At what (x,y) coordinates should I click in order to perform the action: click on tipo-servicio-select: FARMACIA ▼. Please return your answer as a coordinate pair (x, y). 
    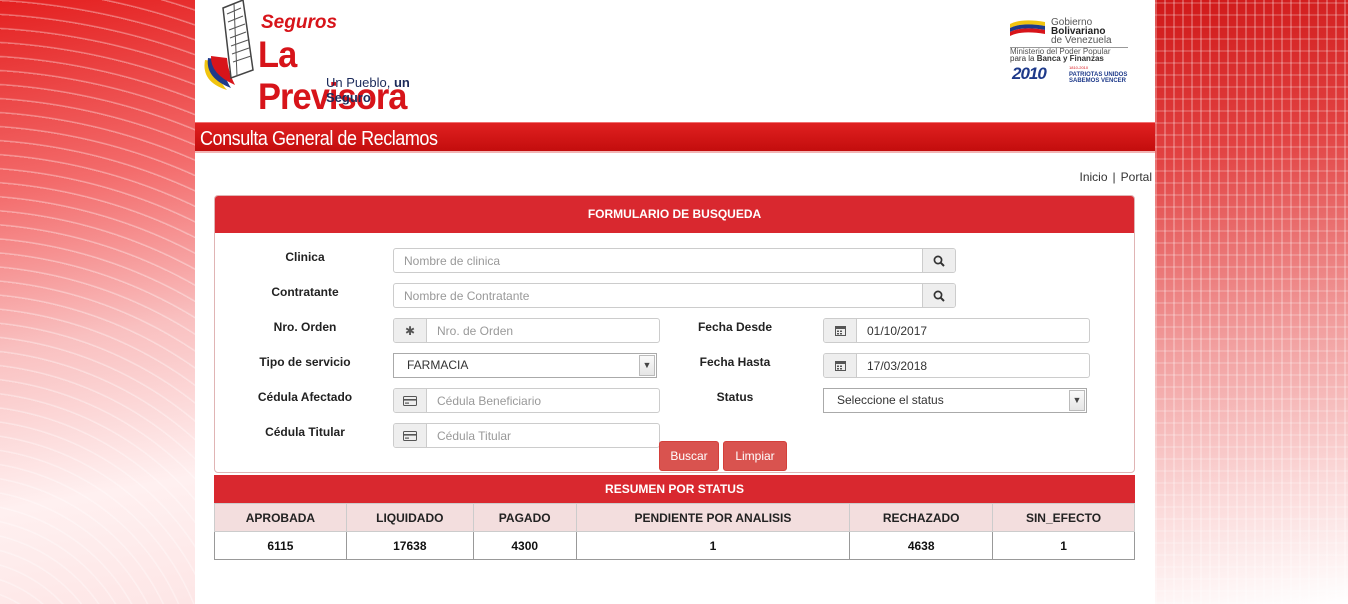
    Looking at the image, I should click on (525, 365).